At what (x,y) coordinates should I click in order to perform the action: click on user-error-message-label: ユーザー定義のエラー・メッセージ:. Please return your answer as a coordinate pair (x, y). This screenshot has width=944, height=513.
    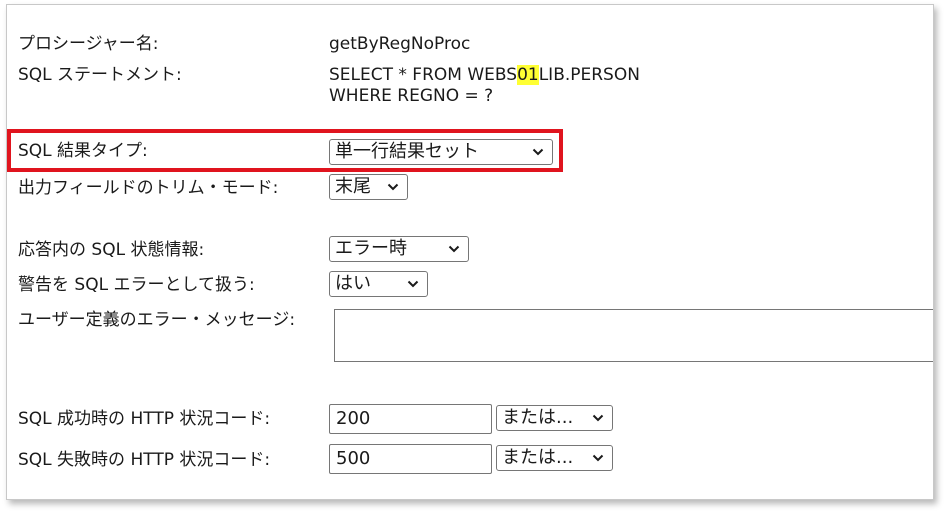
    Looking at the image, I should click on (157, 320).